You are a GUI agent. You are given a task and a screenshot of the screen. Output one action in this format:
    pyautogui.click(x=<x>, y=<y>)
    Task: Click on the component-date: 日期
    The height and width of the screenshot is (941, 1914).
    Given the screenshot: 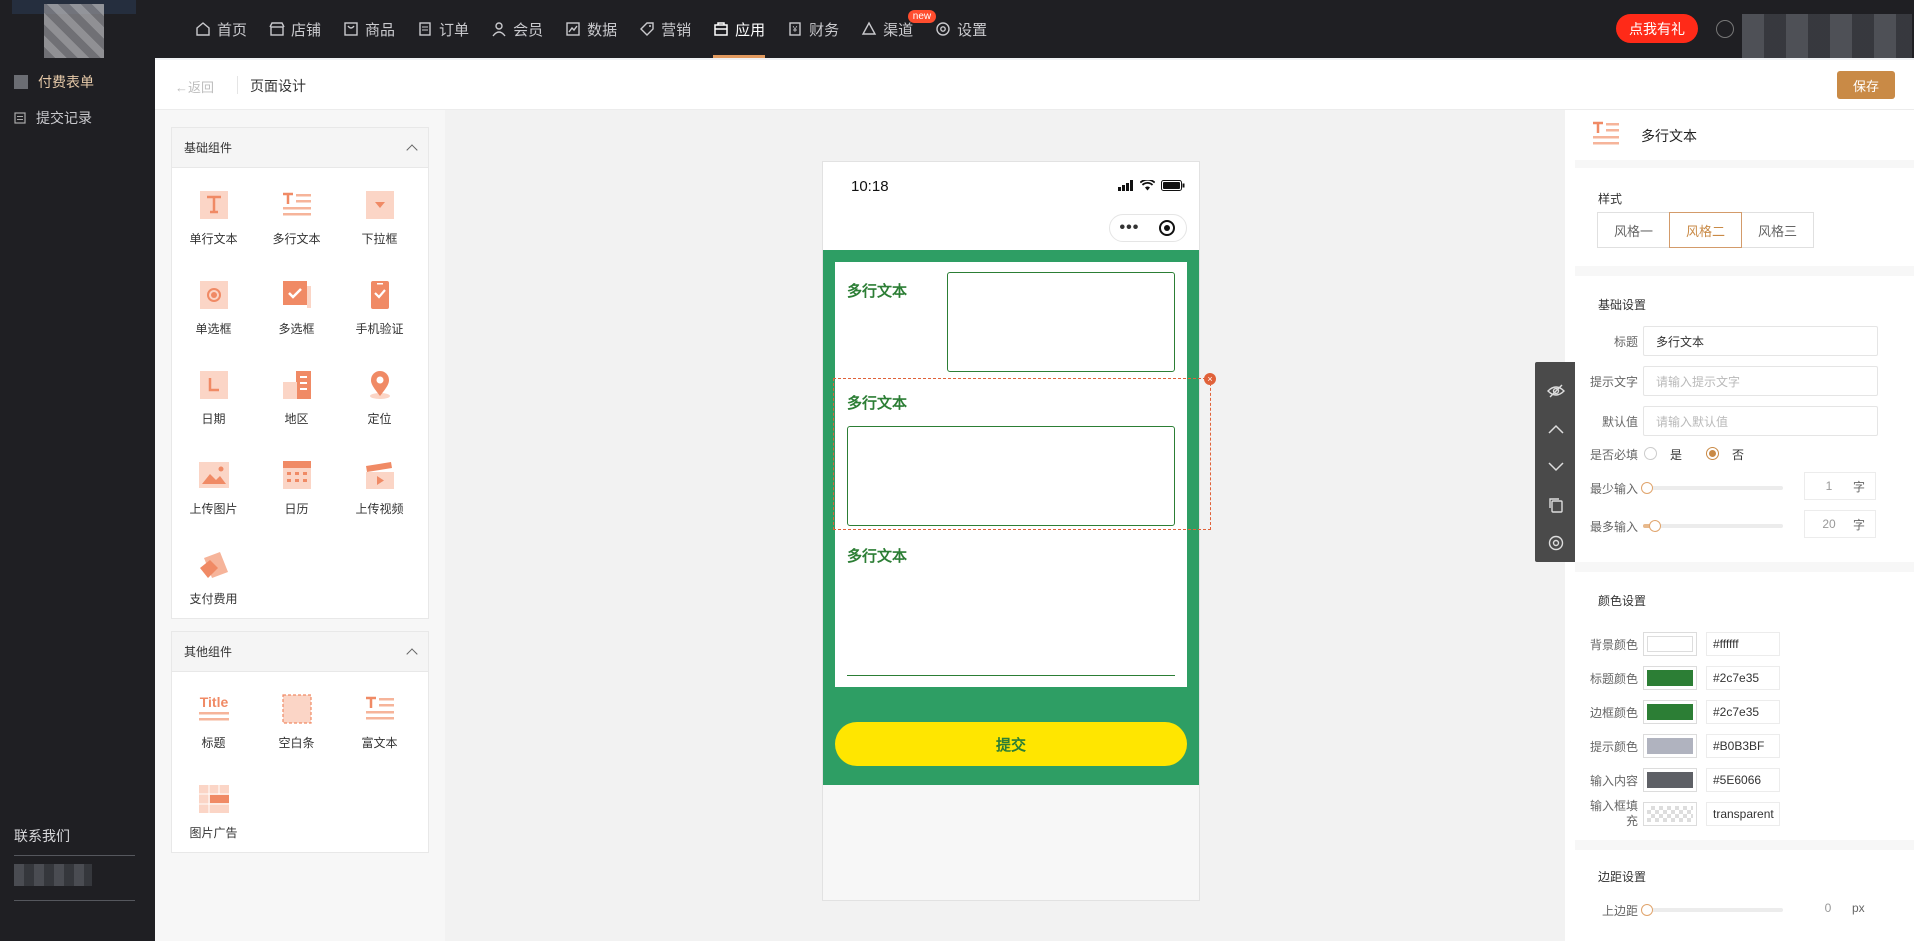 What is the action you would take?
    pyautogui.click(x=213, y=405)
    